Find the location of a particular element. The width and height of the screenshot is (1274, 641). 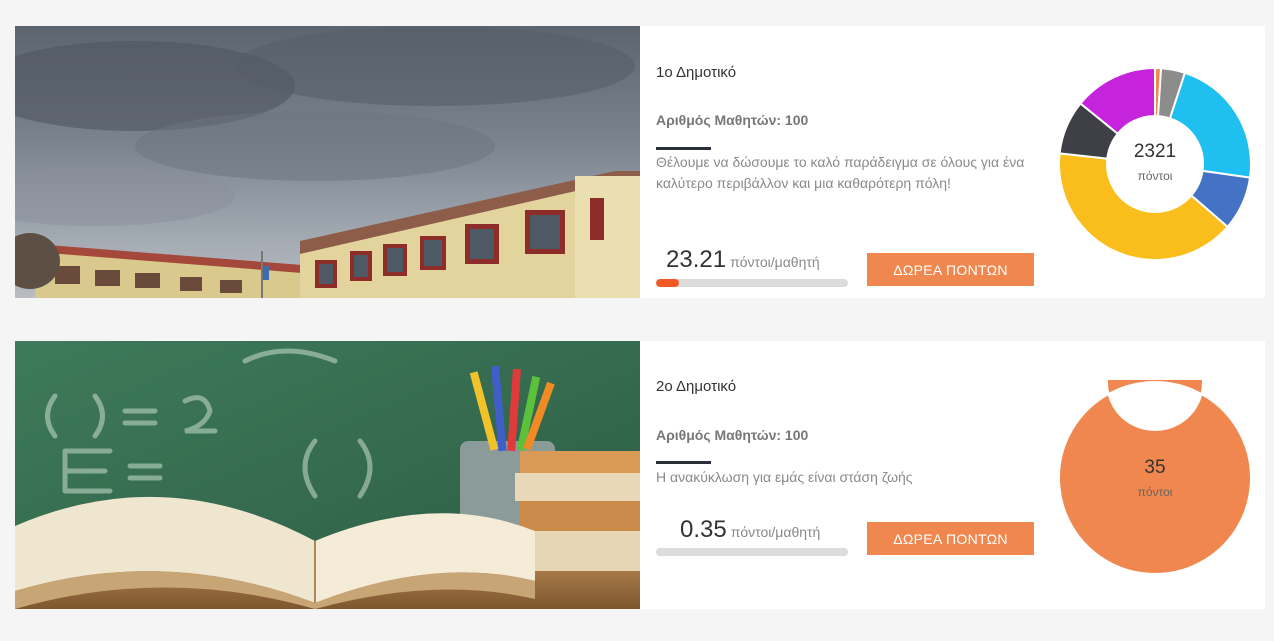

total-points: 35 πόντοι is located at coordinates (1155, 478).